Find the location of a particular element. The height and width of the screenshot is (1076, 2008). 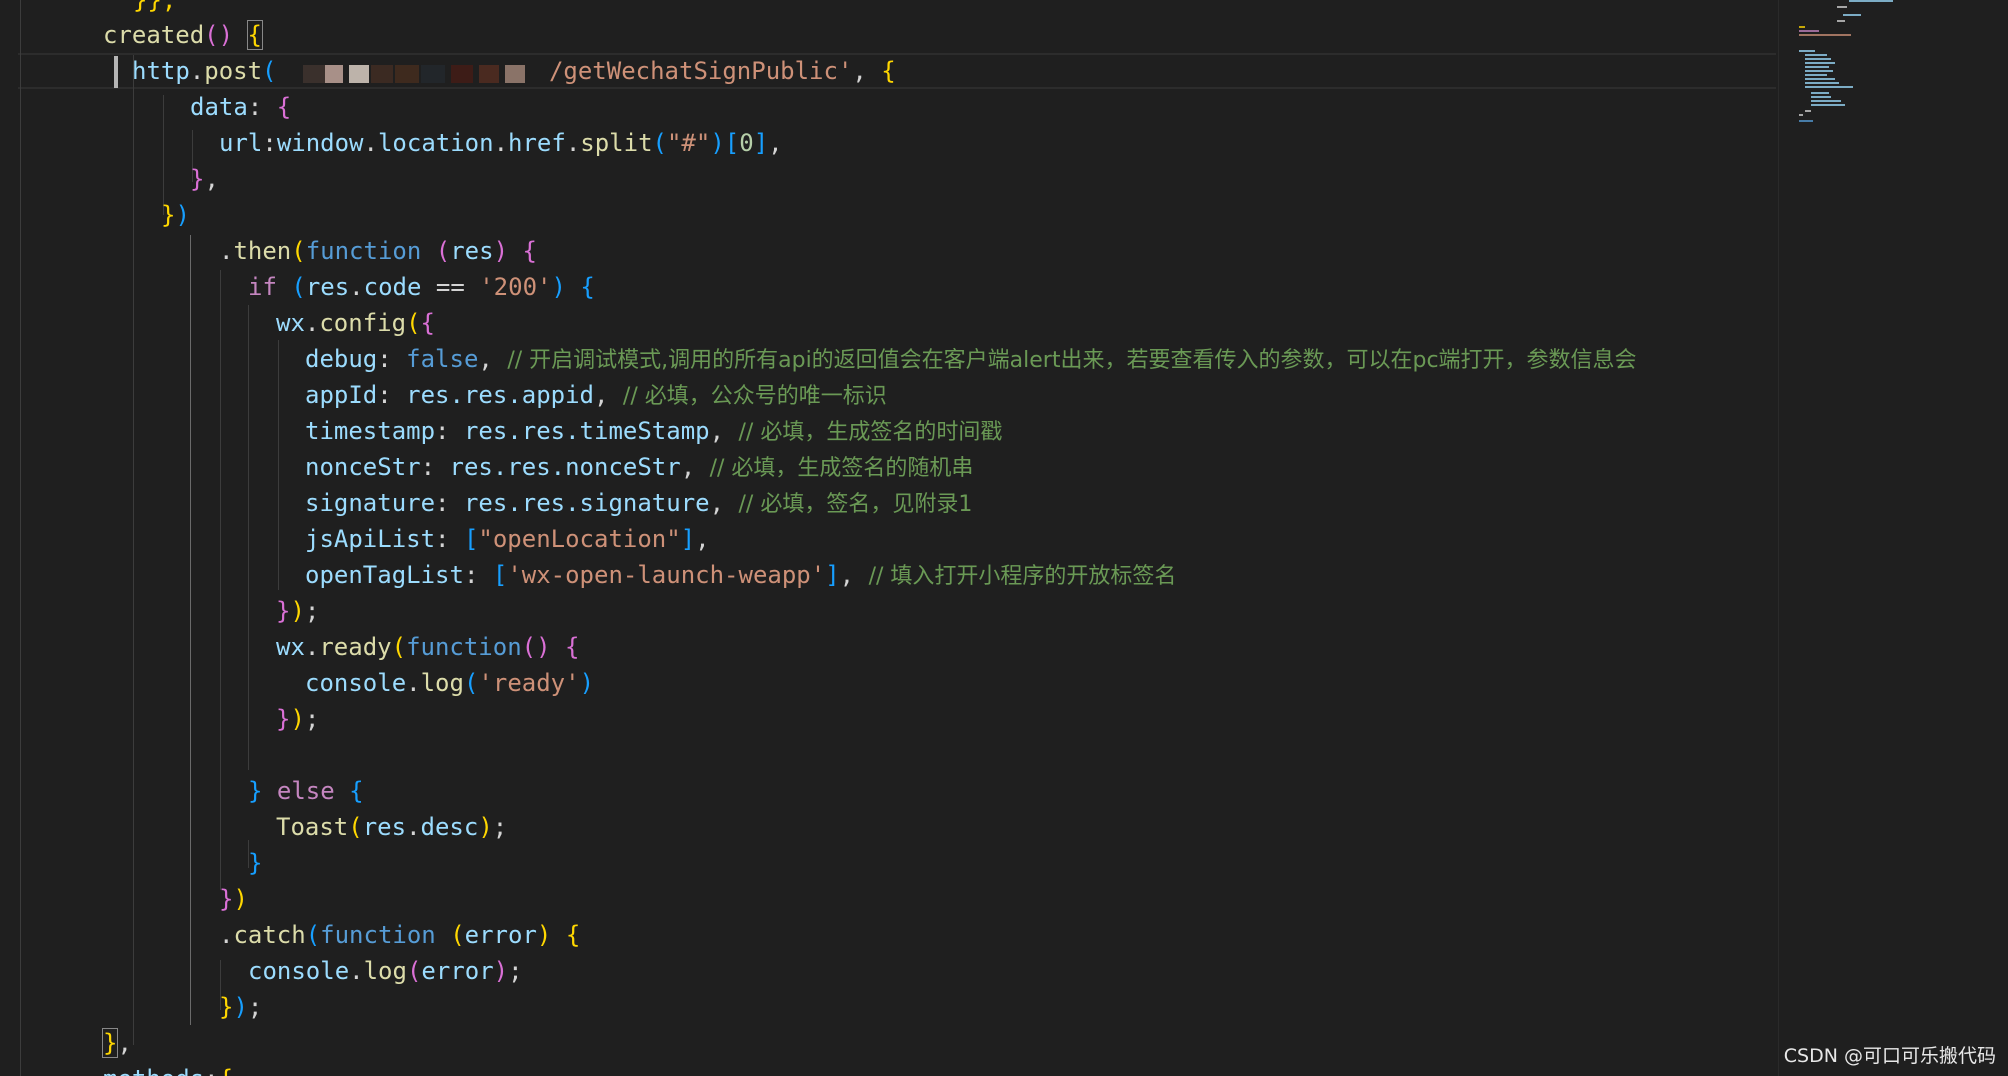

text-cursor is located at coordinates (116, 72).